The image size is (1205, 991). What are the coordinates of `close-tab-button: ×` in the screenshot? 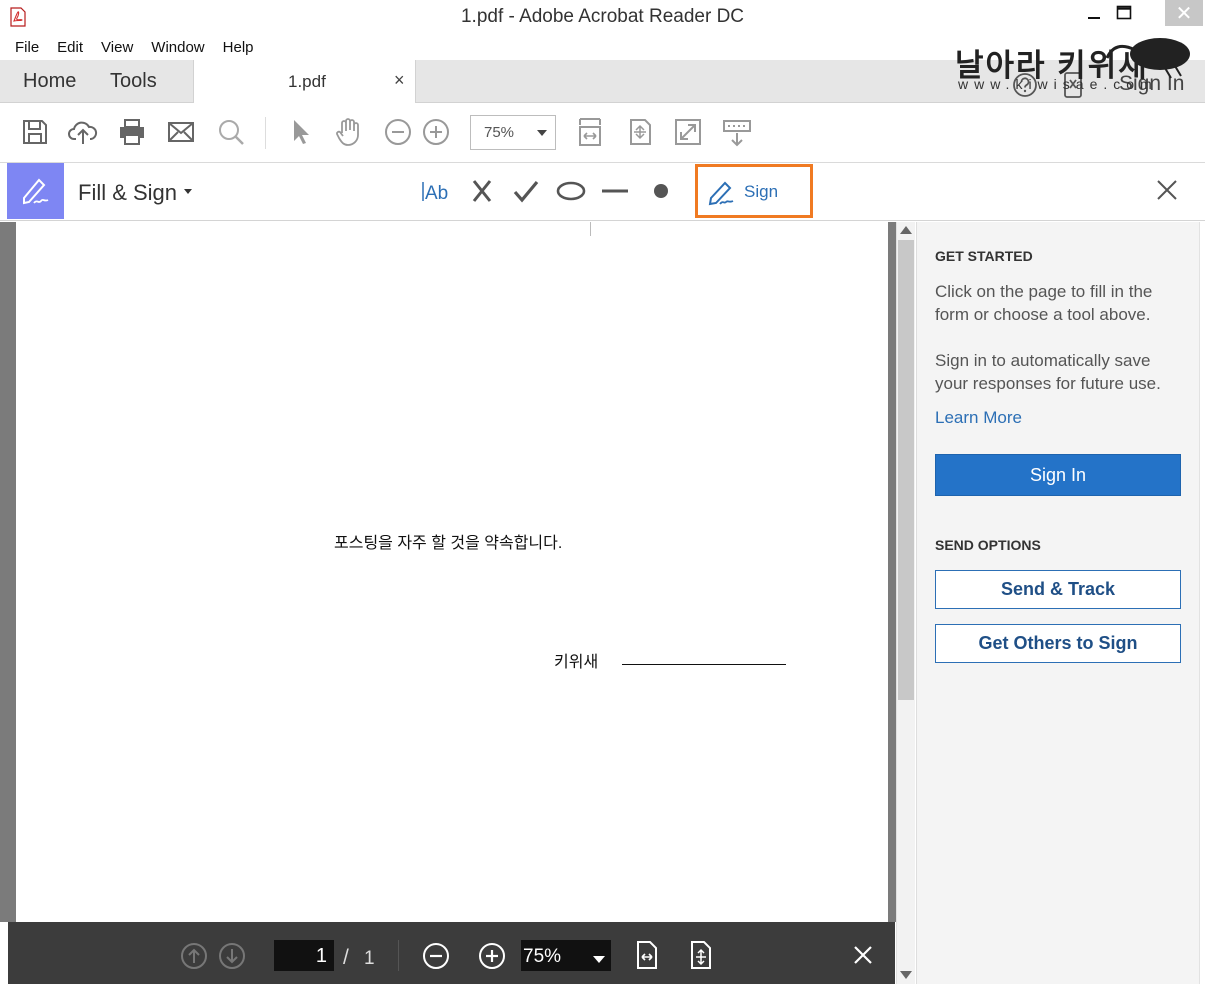 It's located at (399, 80).